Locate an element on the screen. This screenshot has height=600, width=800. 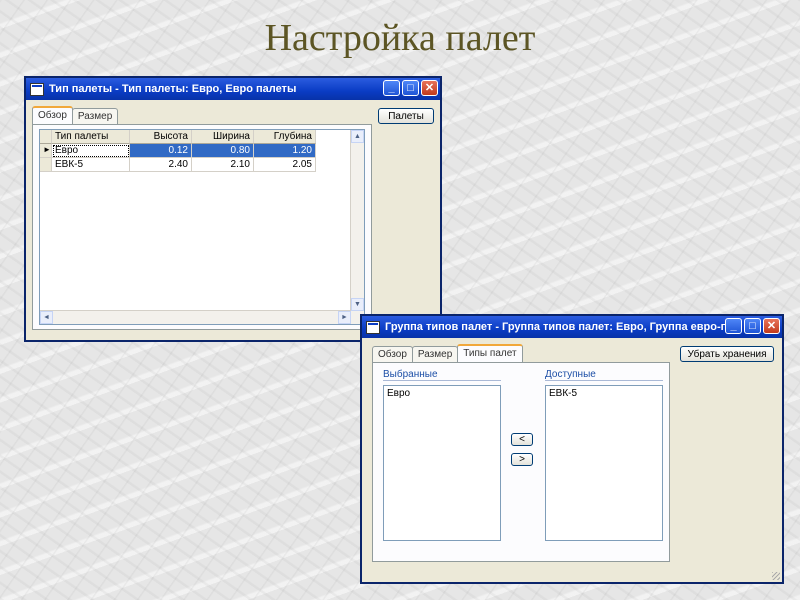
row-indicator-header is located at coordinates (46, 137).